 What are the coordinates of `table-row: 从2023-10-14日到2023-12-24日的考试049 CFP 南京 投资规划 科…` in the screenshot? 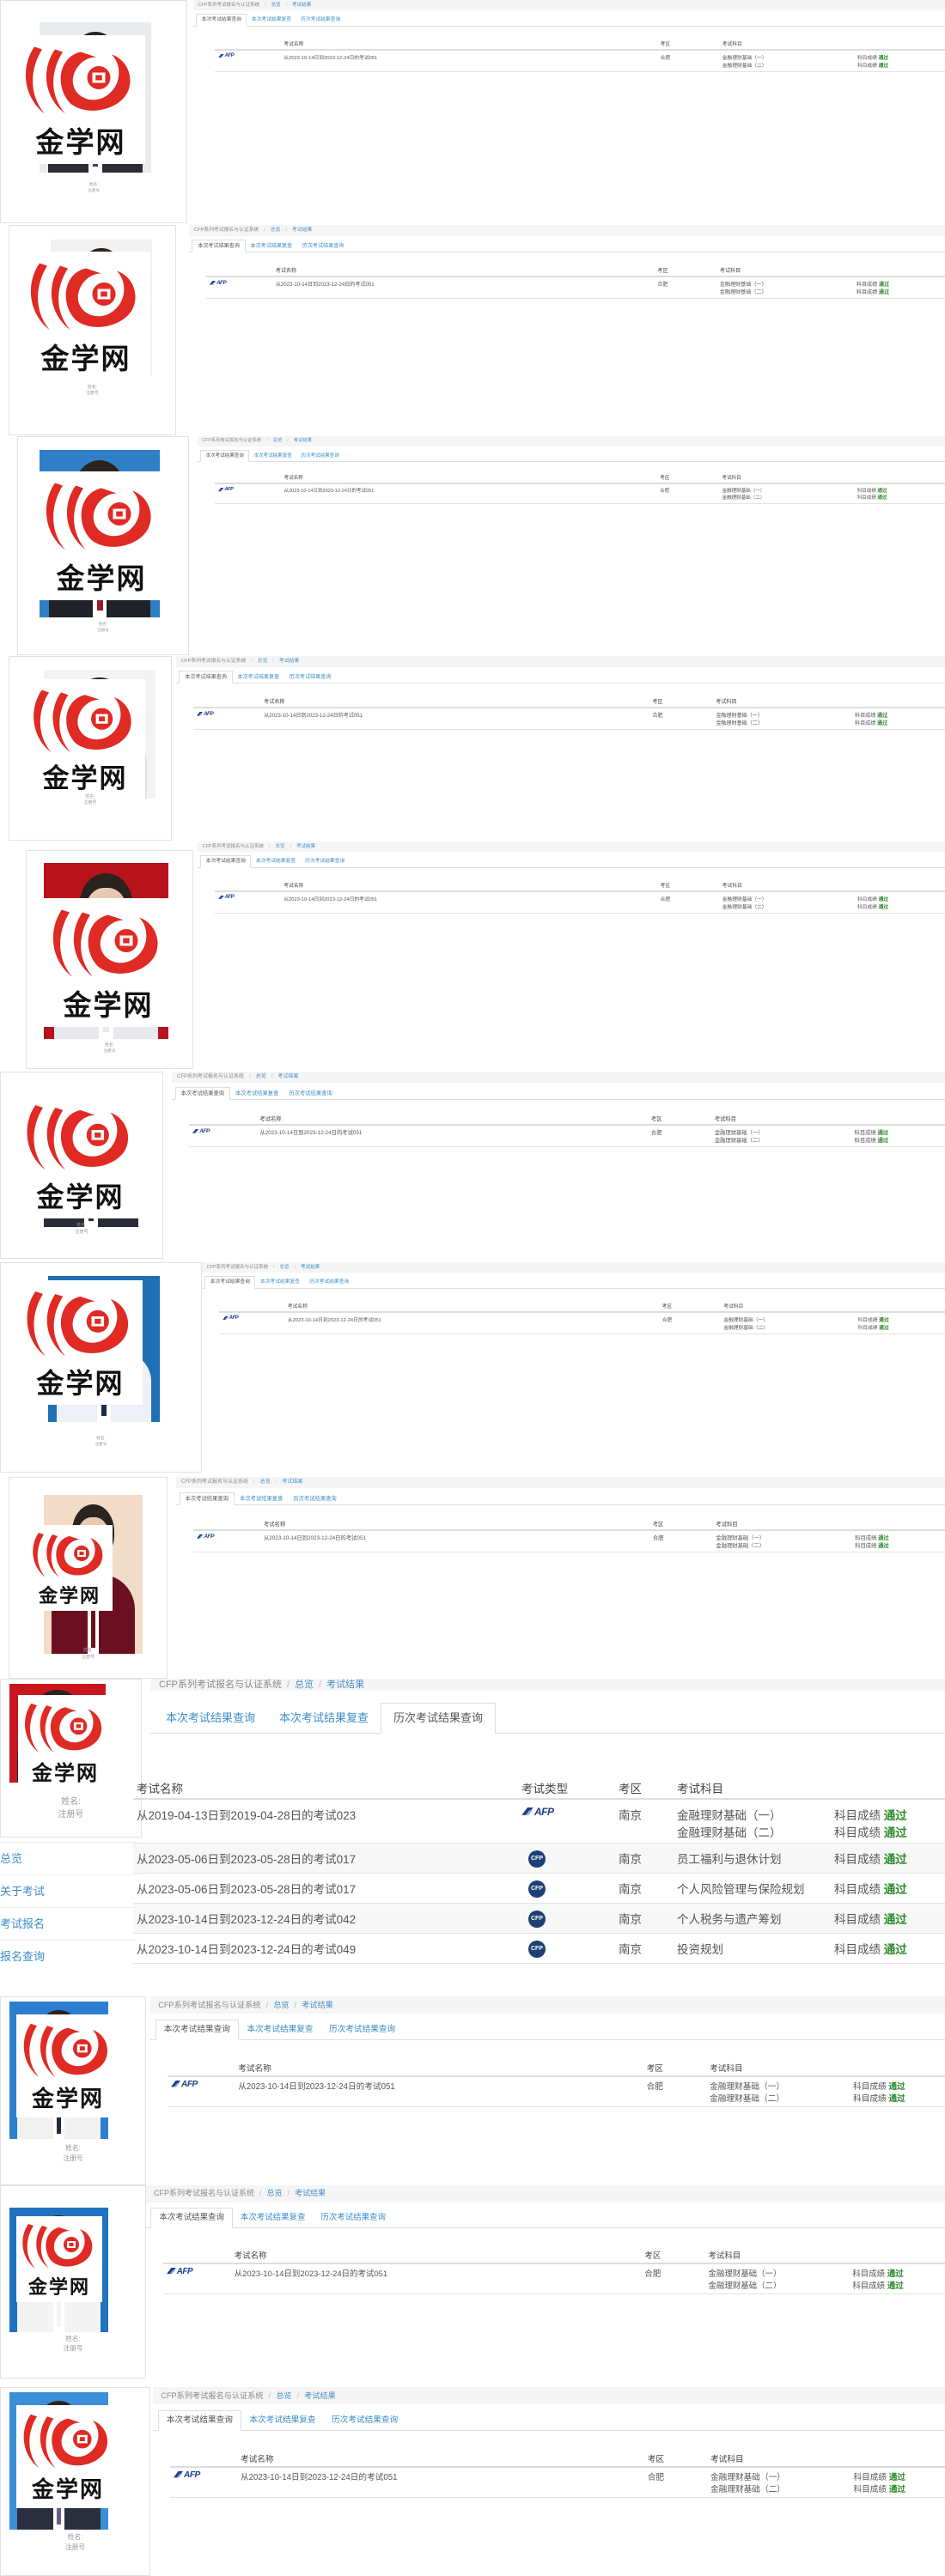 It's located at (539, 1948).